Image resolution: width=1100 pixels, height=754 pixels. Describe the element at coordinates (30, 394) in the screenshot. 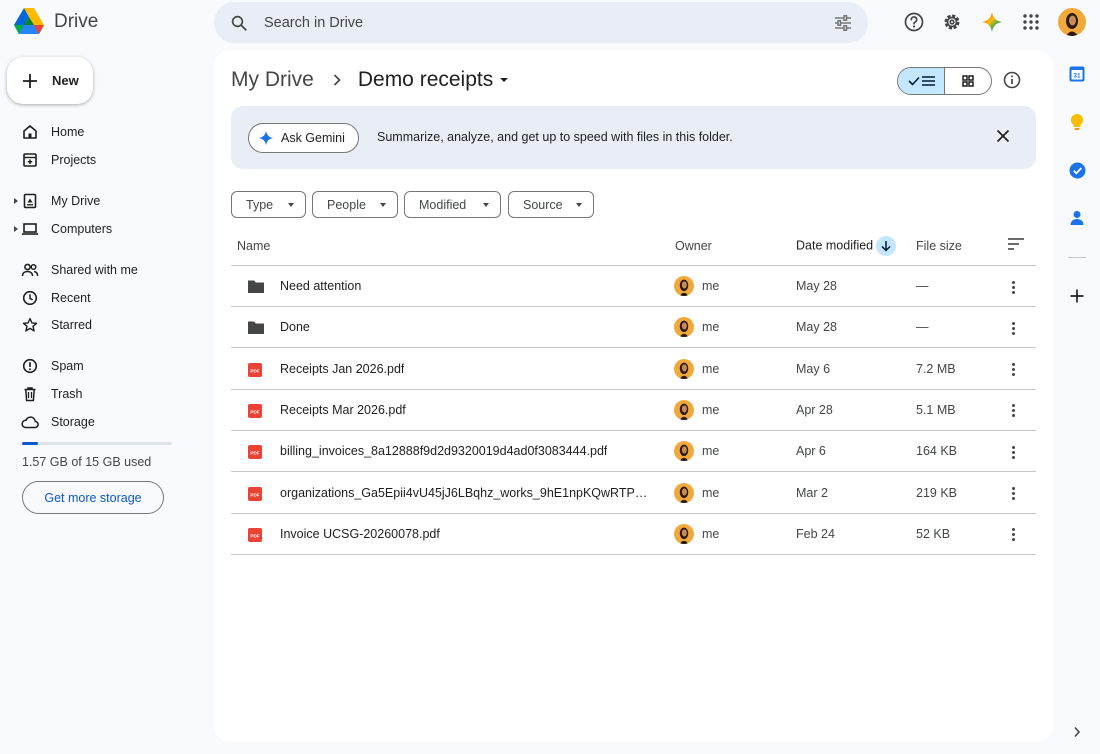

I see `trash-icon` at that location.